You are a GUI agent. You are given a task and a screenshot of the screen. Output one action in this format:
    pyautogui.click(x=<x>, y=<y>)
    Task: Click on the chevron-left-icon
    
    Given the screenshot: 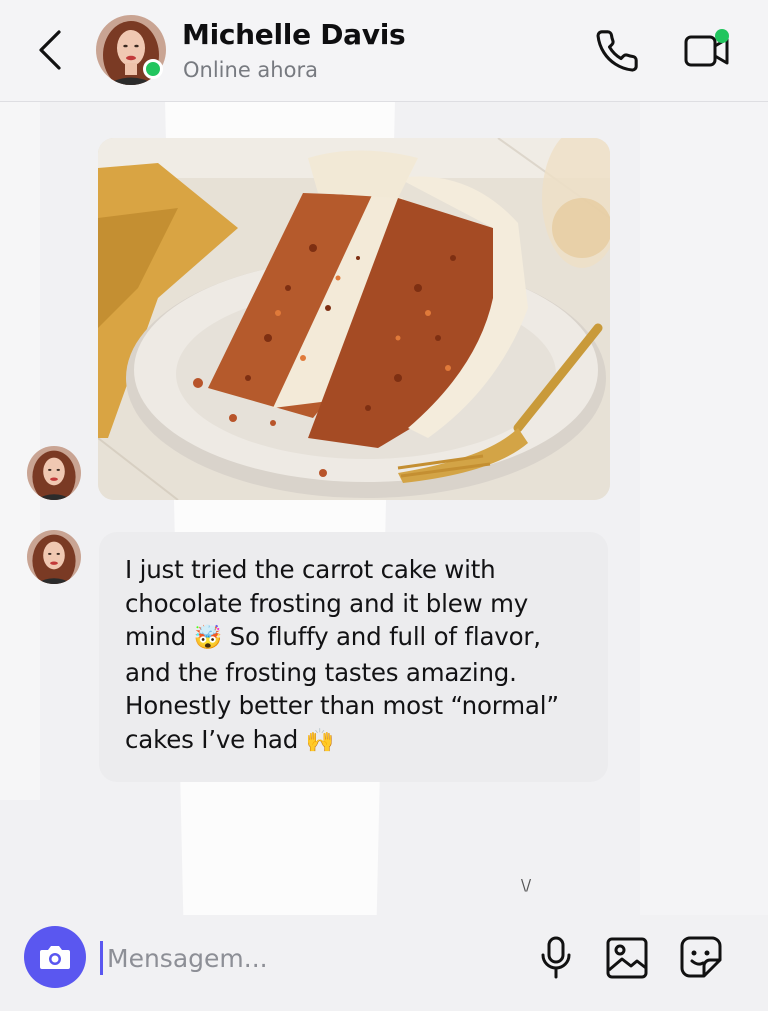 What is the action you would take?
    pyautogui.click(x=50, y=50)
    